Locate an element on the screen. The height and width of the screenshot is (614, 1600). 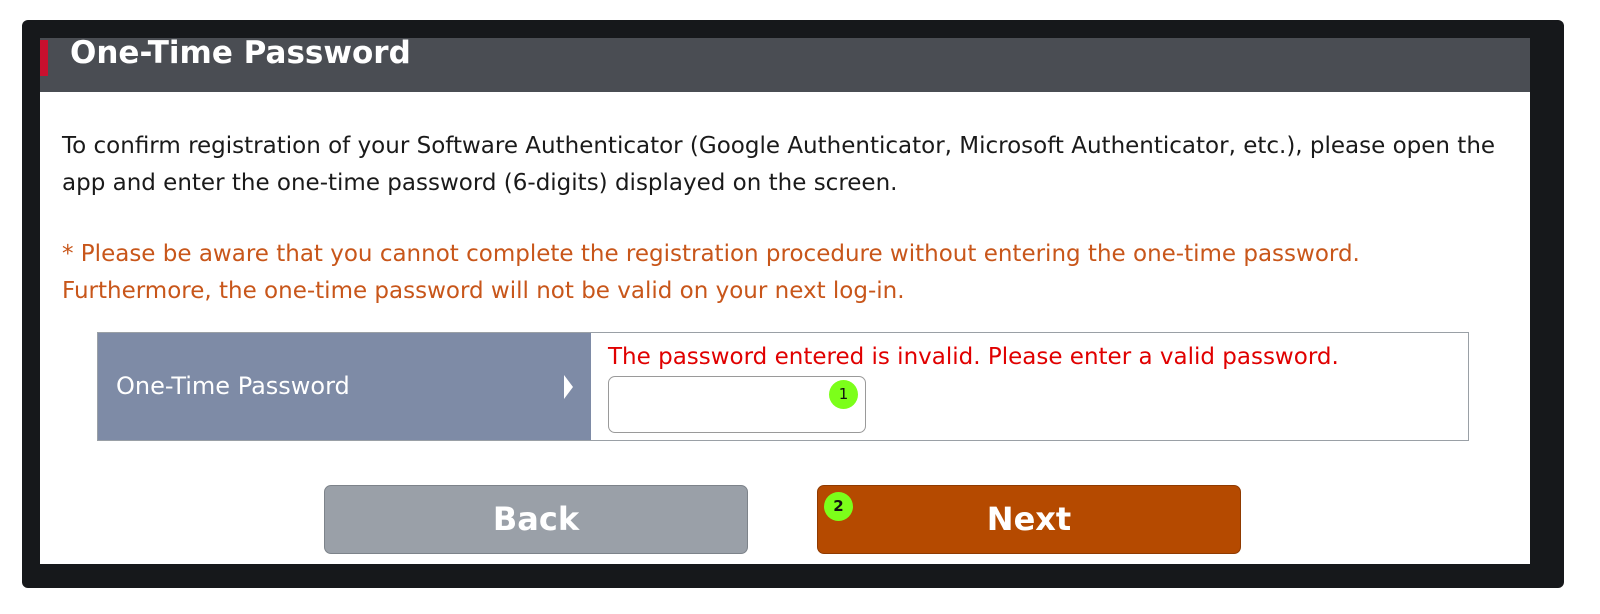
annotation-badge-1: 1 is located at coordinates (843, 394).